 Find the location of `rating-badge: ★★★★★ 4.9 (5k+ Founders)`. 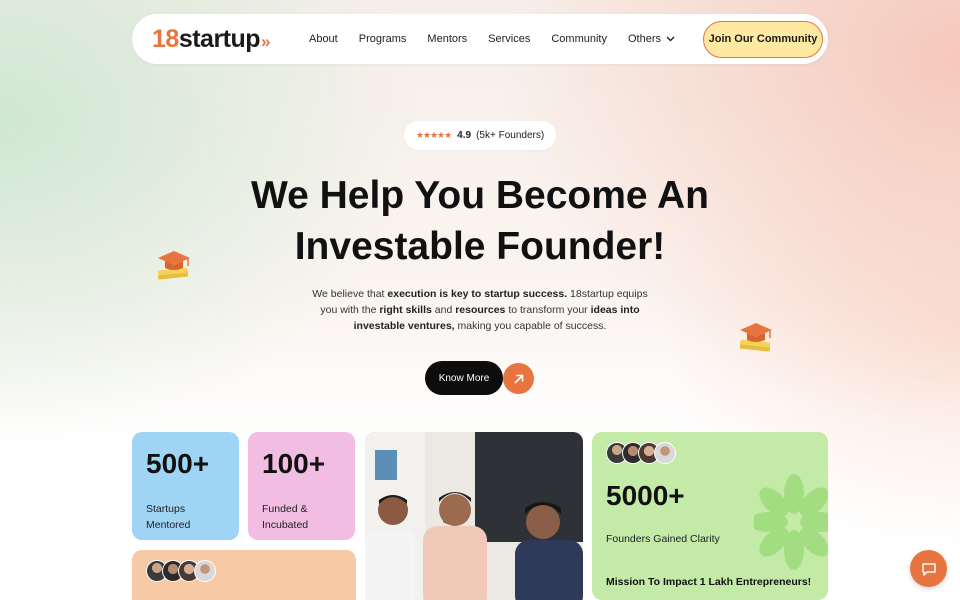

rating-badge: ★★★★★ 4.9 (5k+ Founders) is located at coordinates (480, 135).